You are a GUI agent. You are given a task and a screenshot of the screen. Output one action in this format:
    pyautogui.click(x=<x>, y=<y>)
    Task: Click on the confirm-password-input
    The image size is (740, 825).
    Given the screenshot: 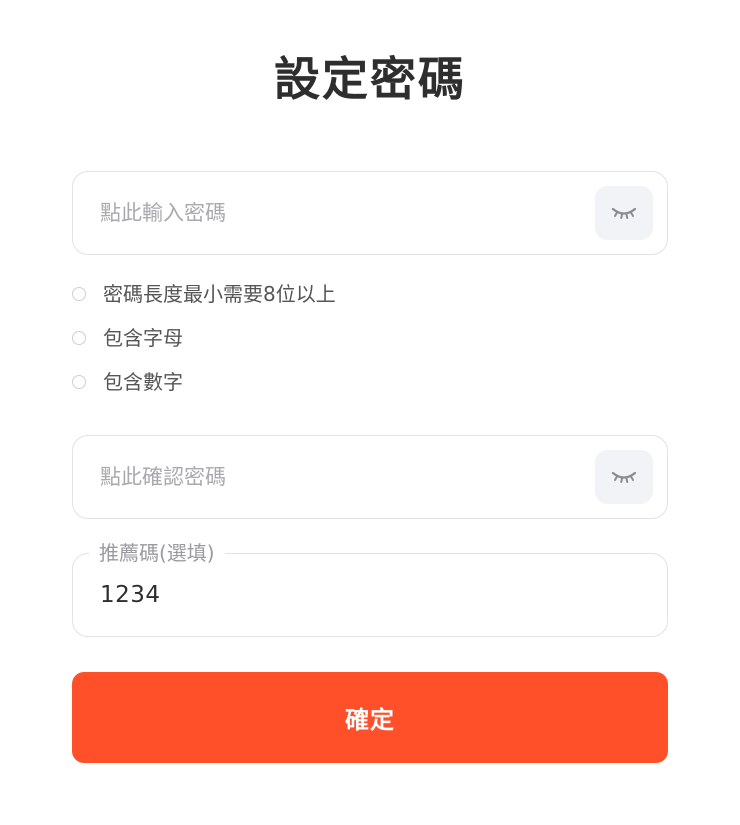 What is the action you would take?
    pyautogui.click(x=340, y=477)
    